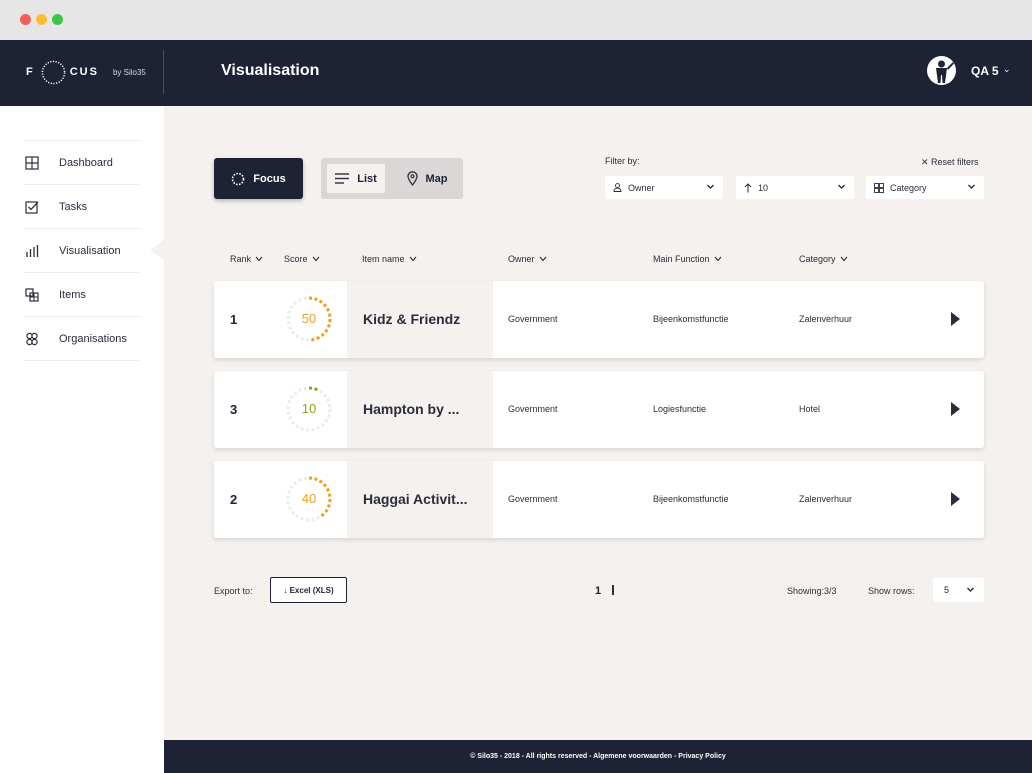  I want to click on column-header-category: Category, so click(823, 259).